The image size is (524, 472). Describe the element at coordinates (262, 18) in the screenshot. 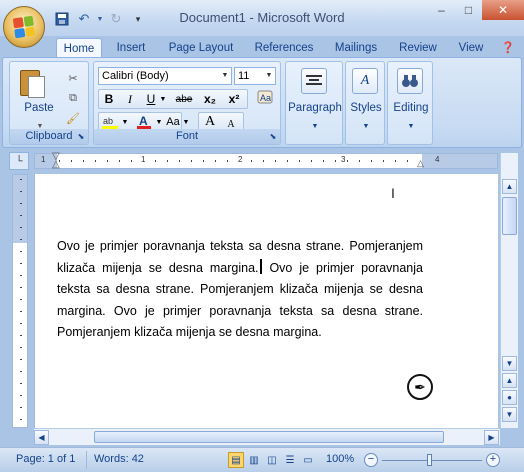

I see `title-bar: Document1 - Microsoft Word ↶ ▼ ↻ ▾ – □ ✕` at that location.